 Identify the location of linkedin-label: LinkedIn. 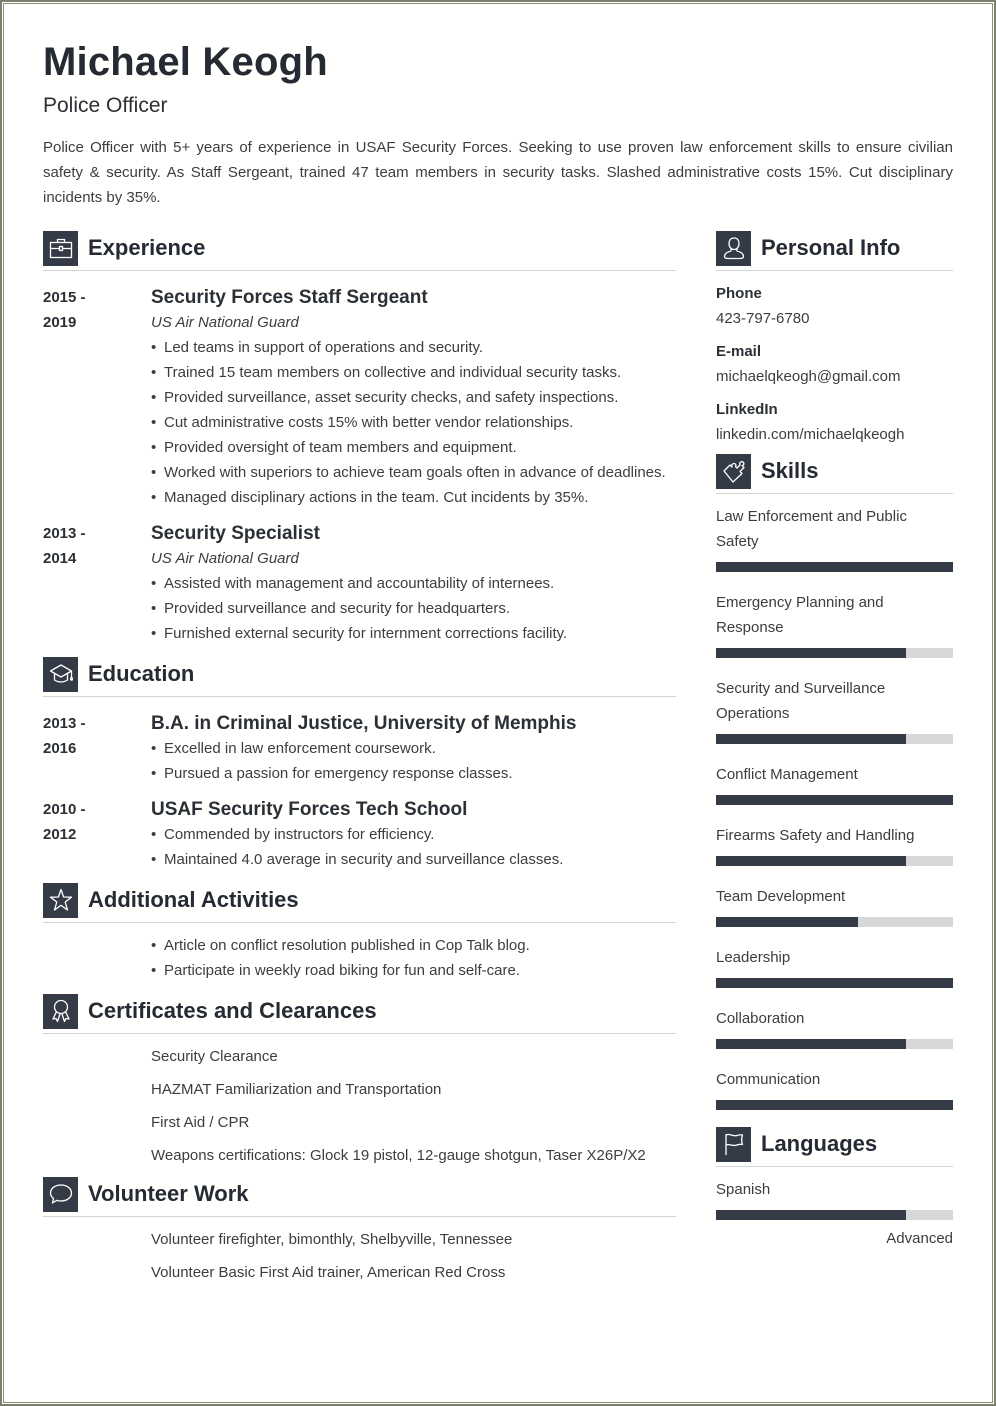
(747, 409).